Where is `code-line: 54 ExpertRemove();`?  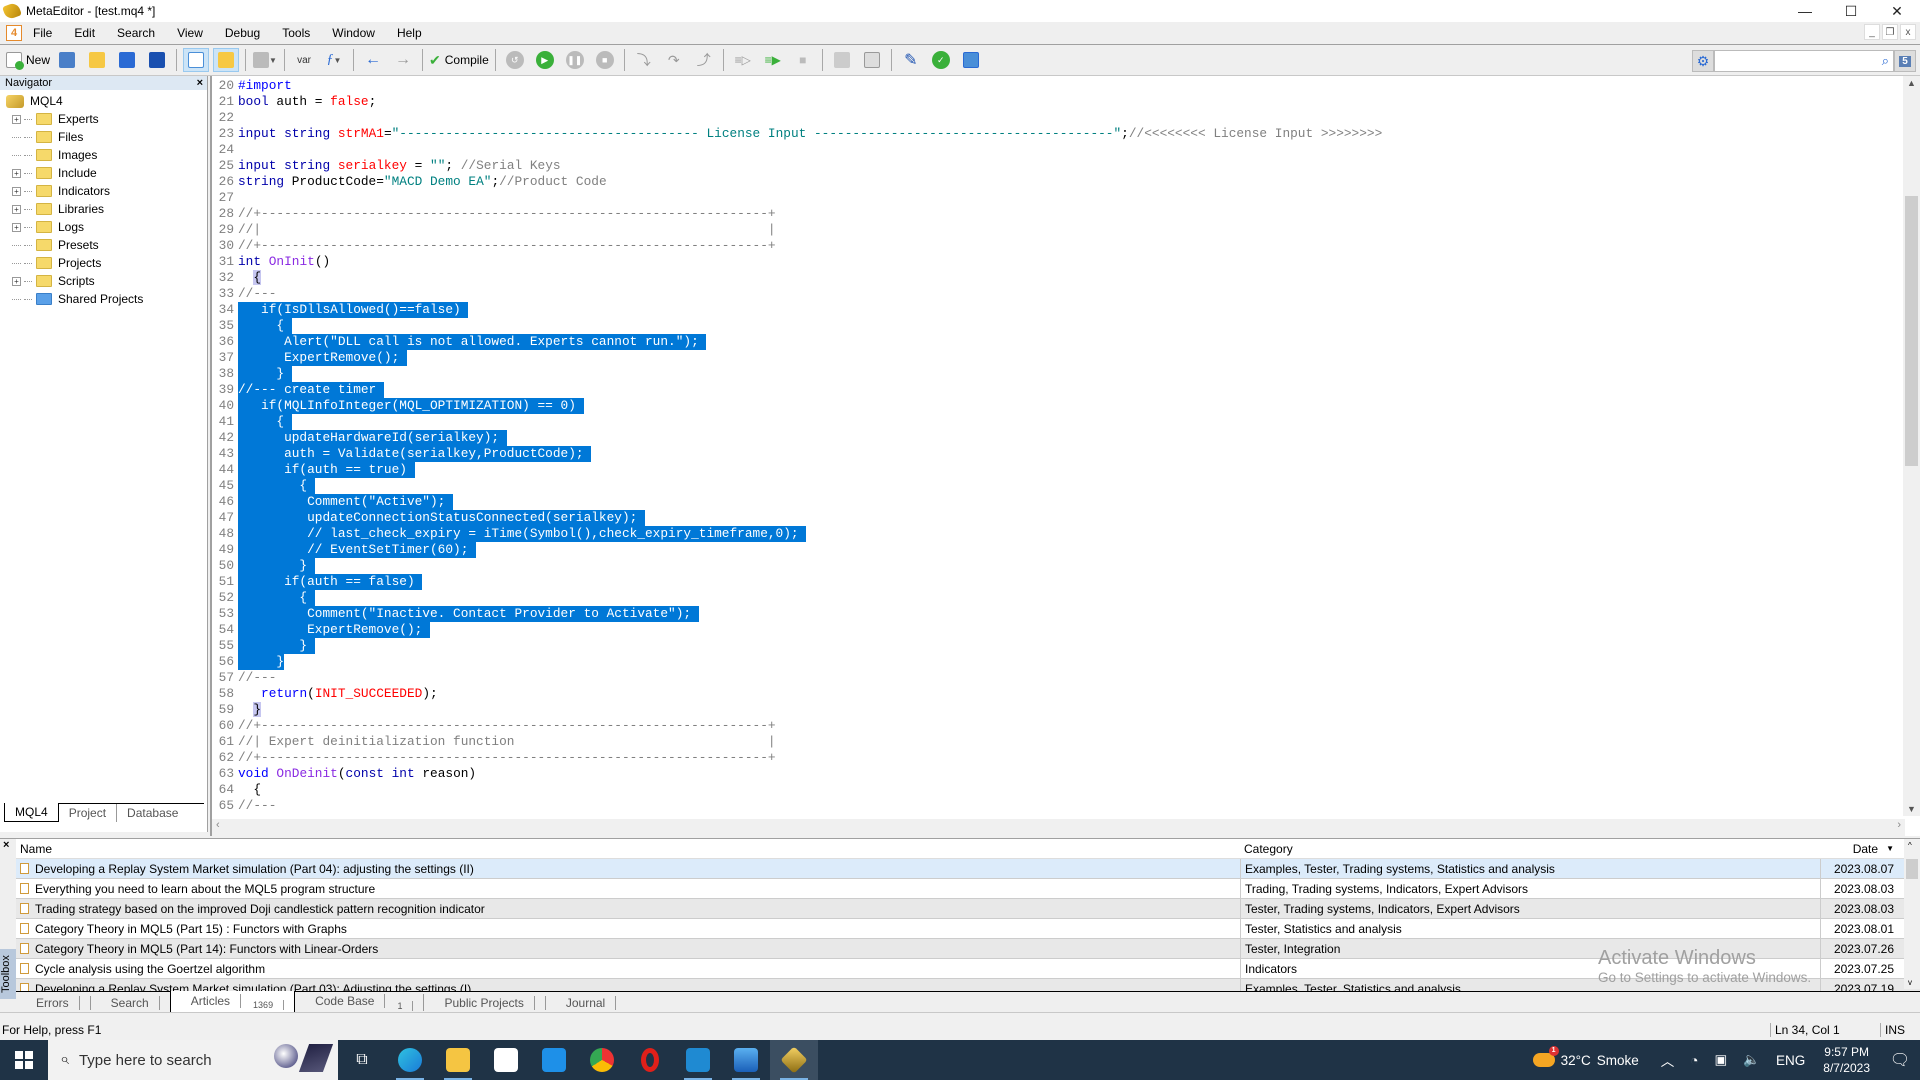 code-line: 54 ExpertRemove(); is located at coordinates (797, 630).